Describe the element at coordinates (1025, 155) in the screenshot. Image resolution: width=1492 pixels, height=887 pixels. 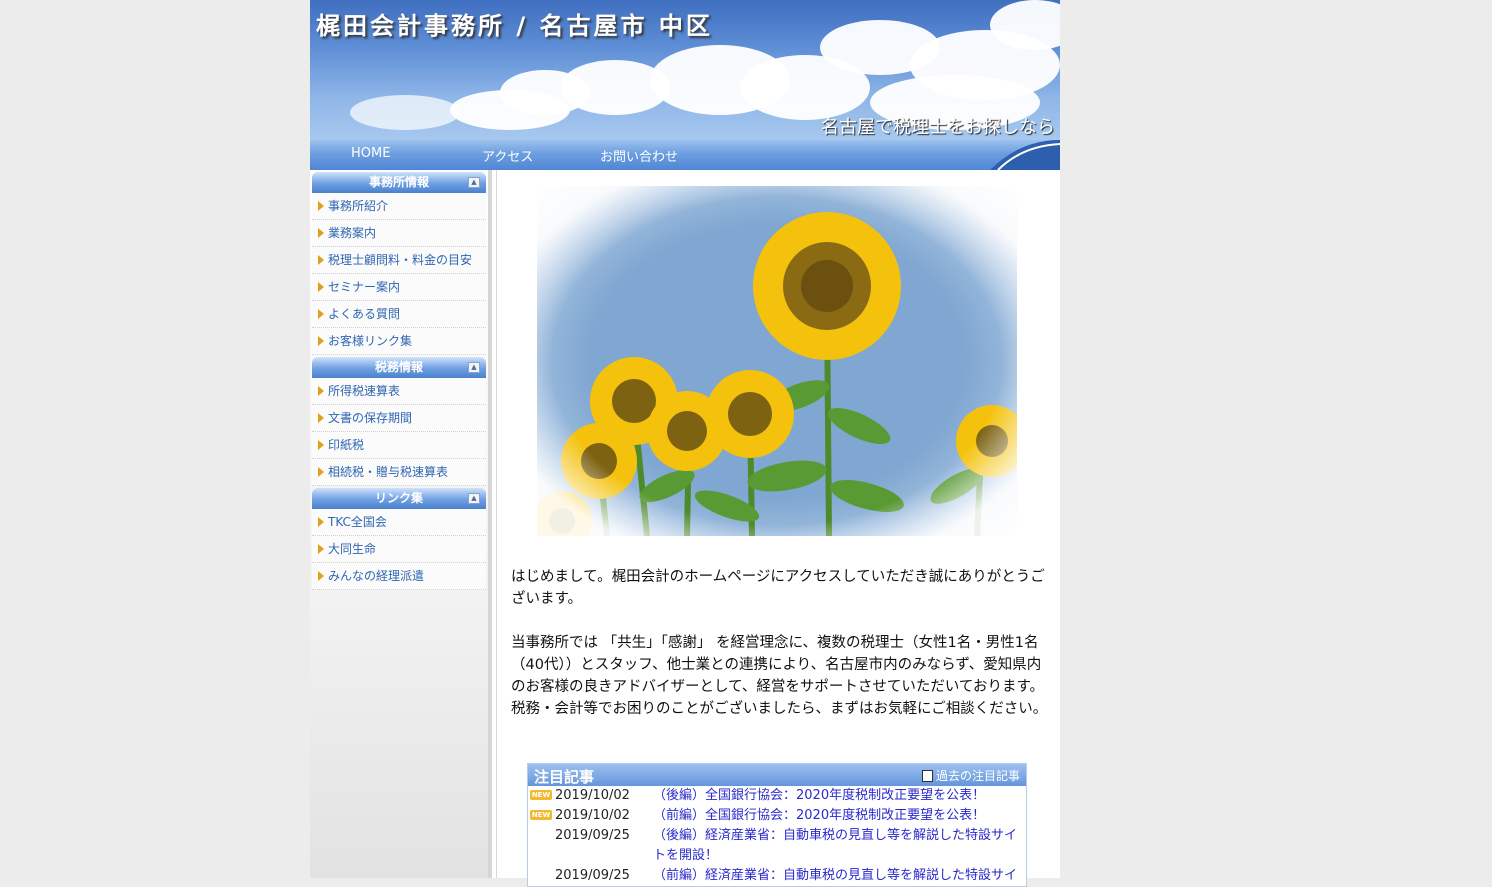
I see `nav-swoosh-decoration` at that location.